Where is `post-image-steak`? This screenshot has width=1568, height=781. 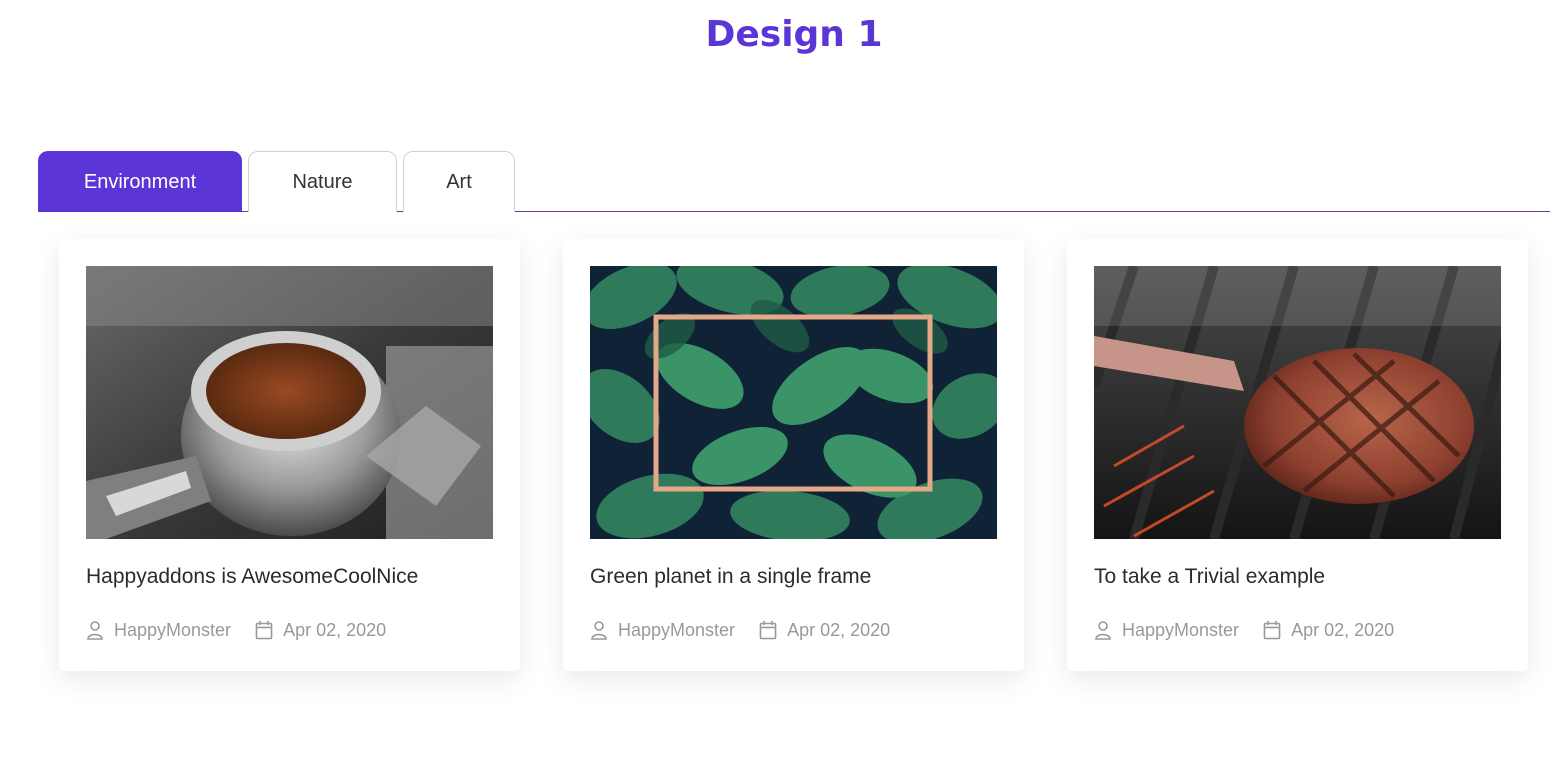
post-image-steak is located at coordinates (1297, 402).